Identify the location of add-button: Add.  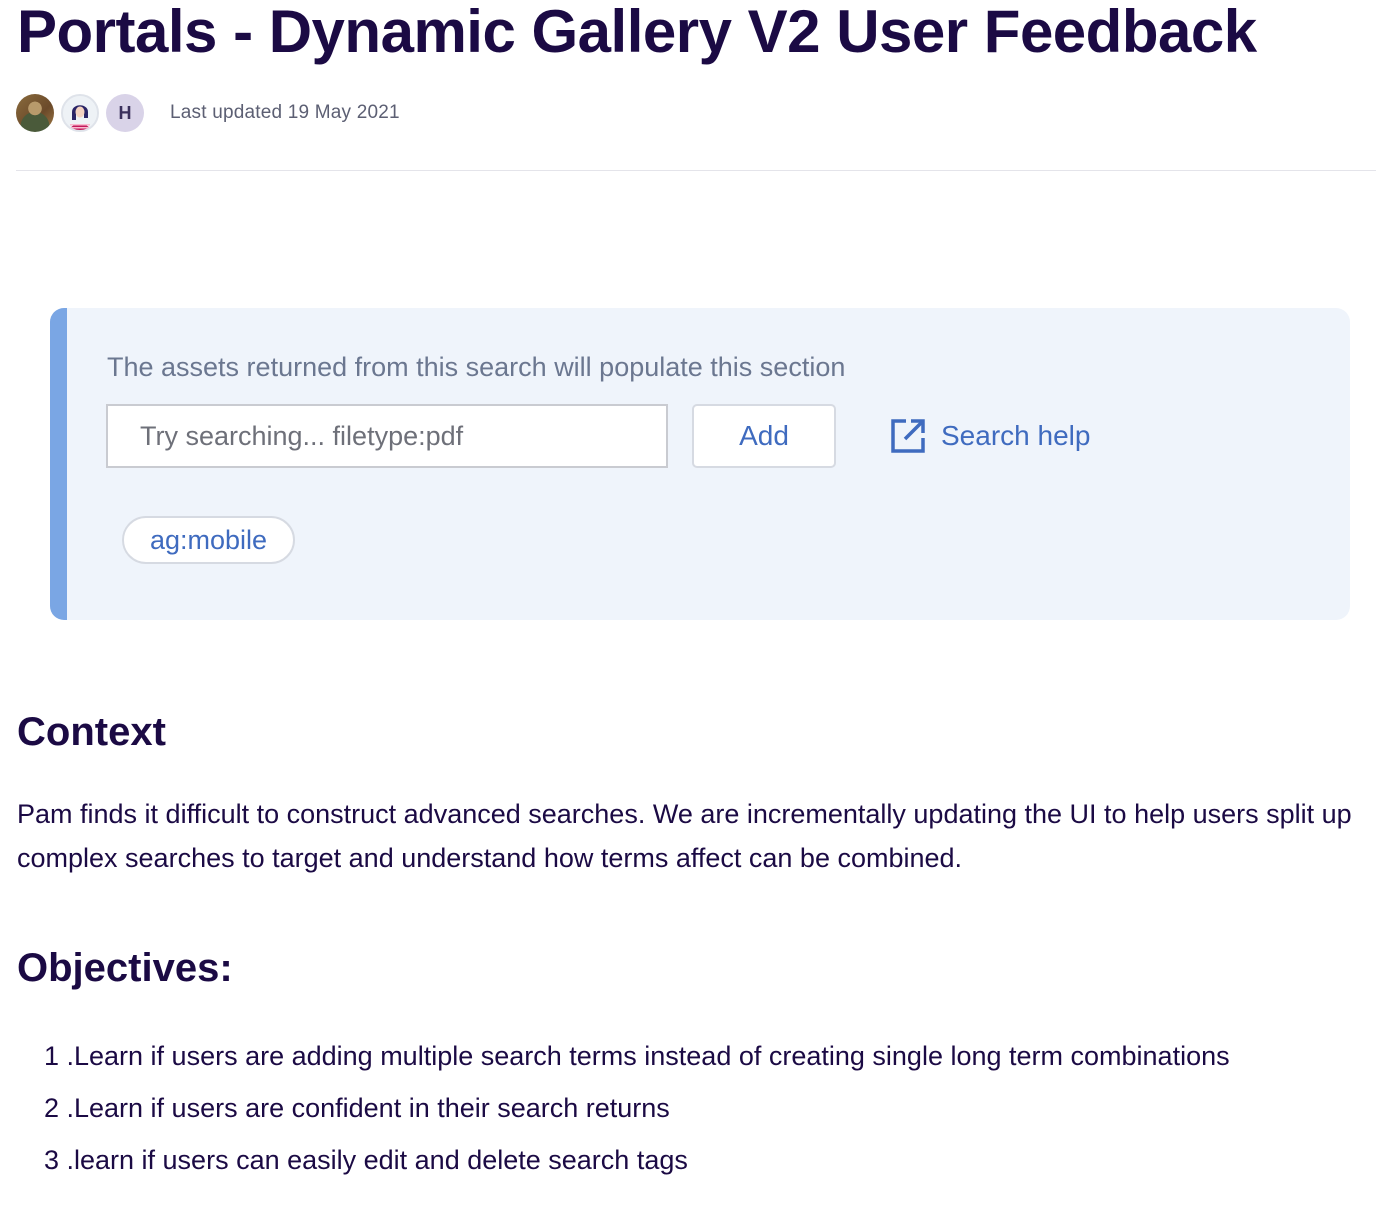
(764, 436).